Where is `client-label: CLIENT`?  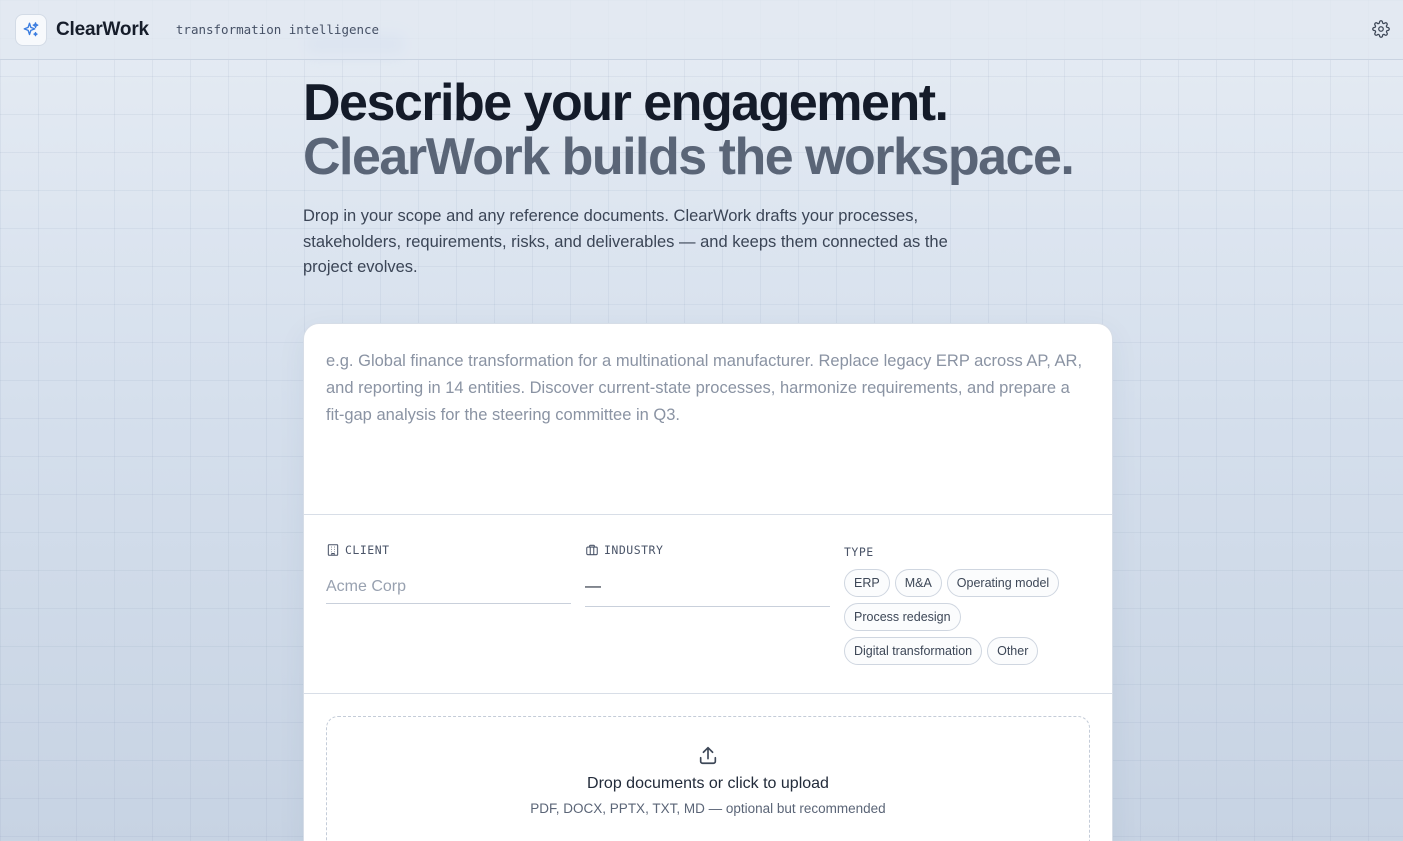 client-label: CLIENT is located at coordinates (367, 550).